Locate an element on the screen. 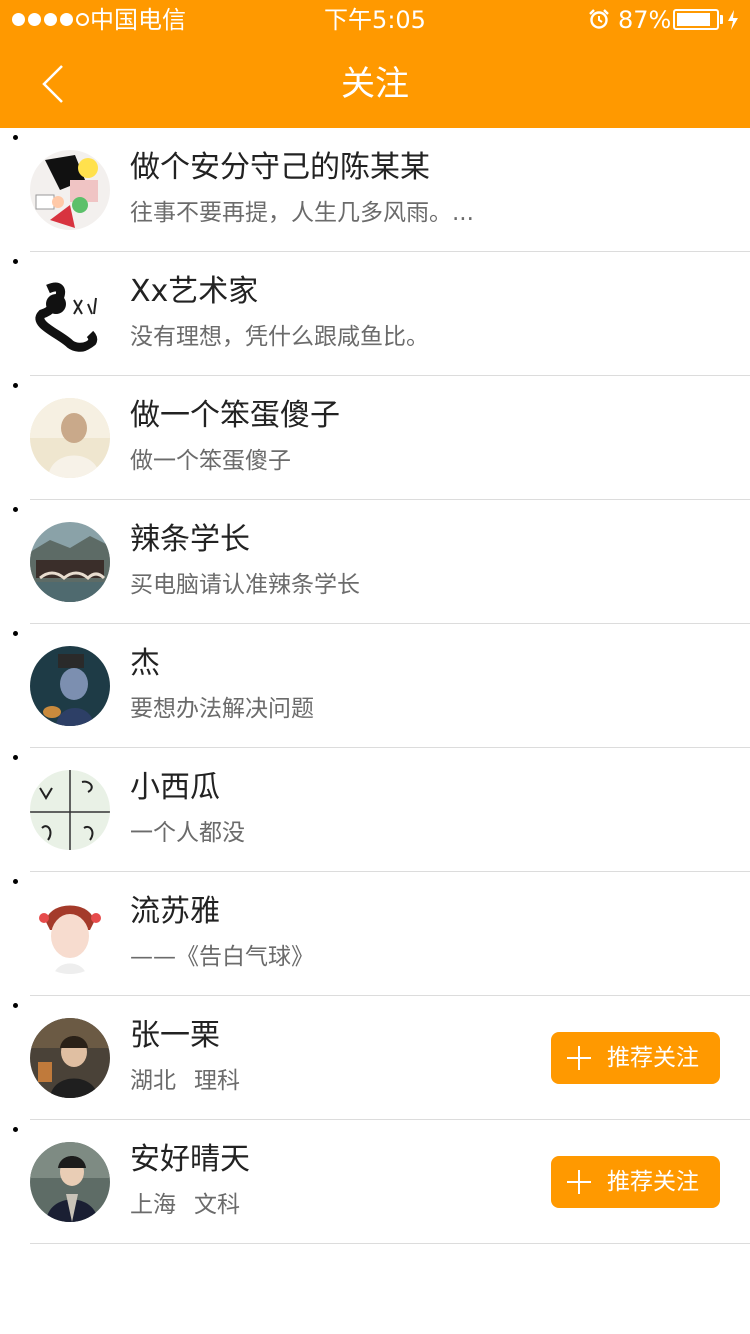  battery-level-fill is located at coordinates (694, 19).